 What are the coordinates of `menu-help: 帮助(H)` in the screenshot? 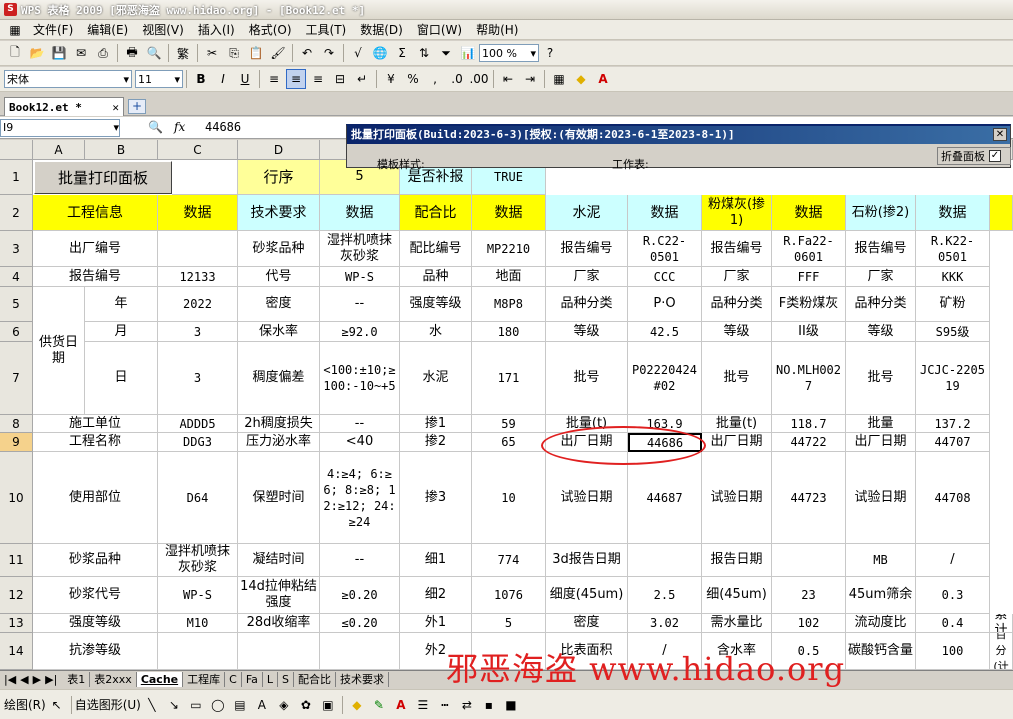 It's located at (497, 29).